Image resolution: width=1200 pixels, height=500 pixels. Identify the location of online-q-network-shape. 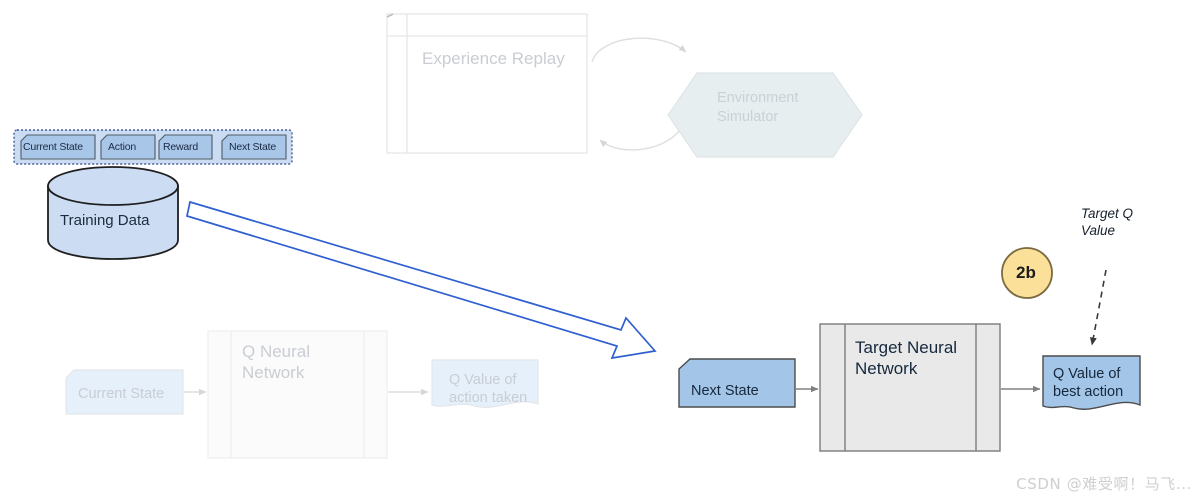
(297, 394).